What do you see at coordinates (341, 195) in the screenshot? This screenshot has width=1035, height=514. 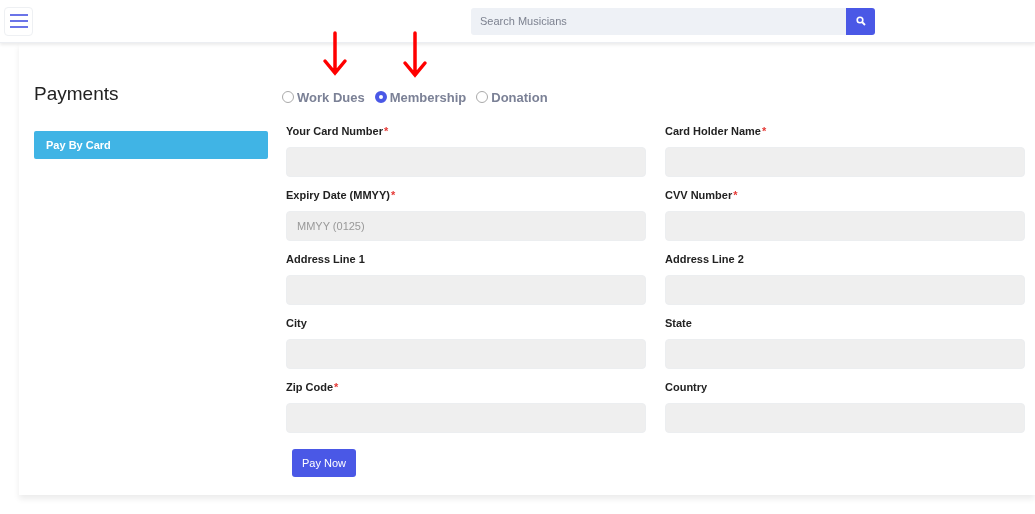 I see `field-label: Expiry Date (MMYY)*` at bounding box center [341, 195].